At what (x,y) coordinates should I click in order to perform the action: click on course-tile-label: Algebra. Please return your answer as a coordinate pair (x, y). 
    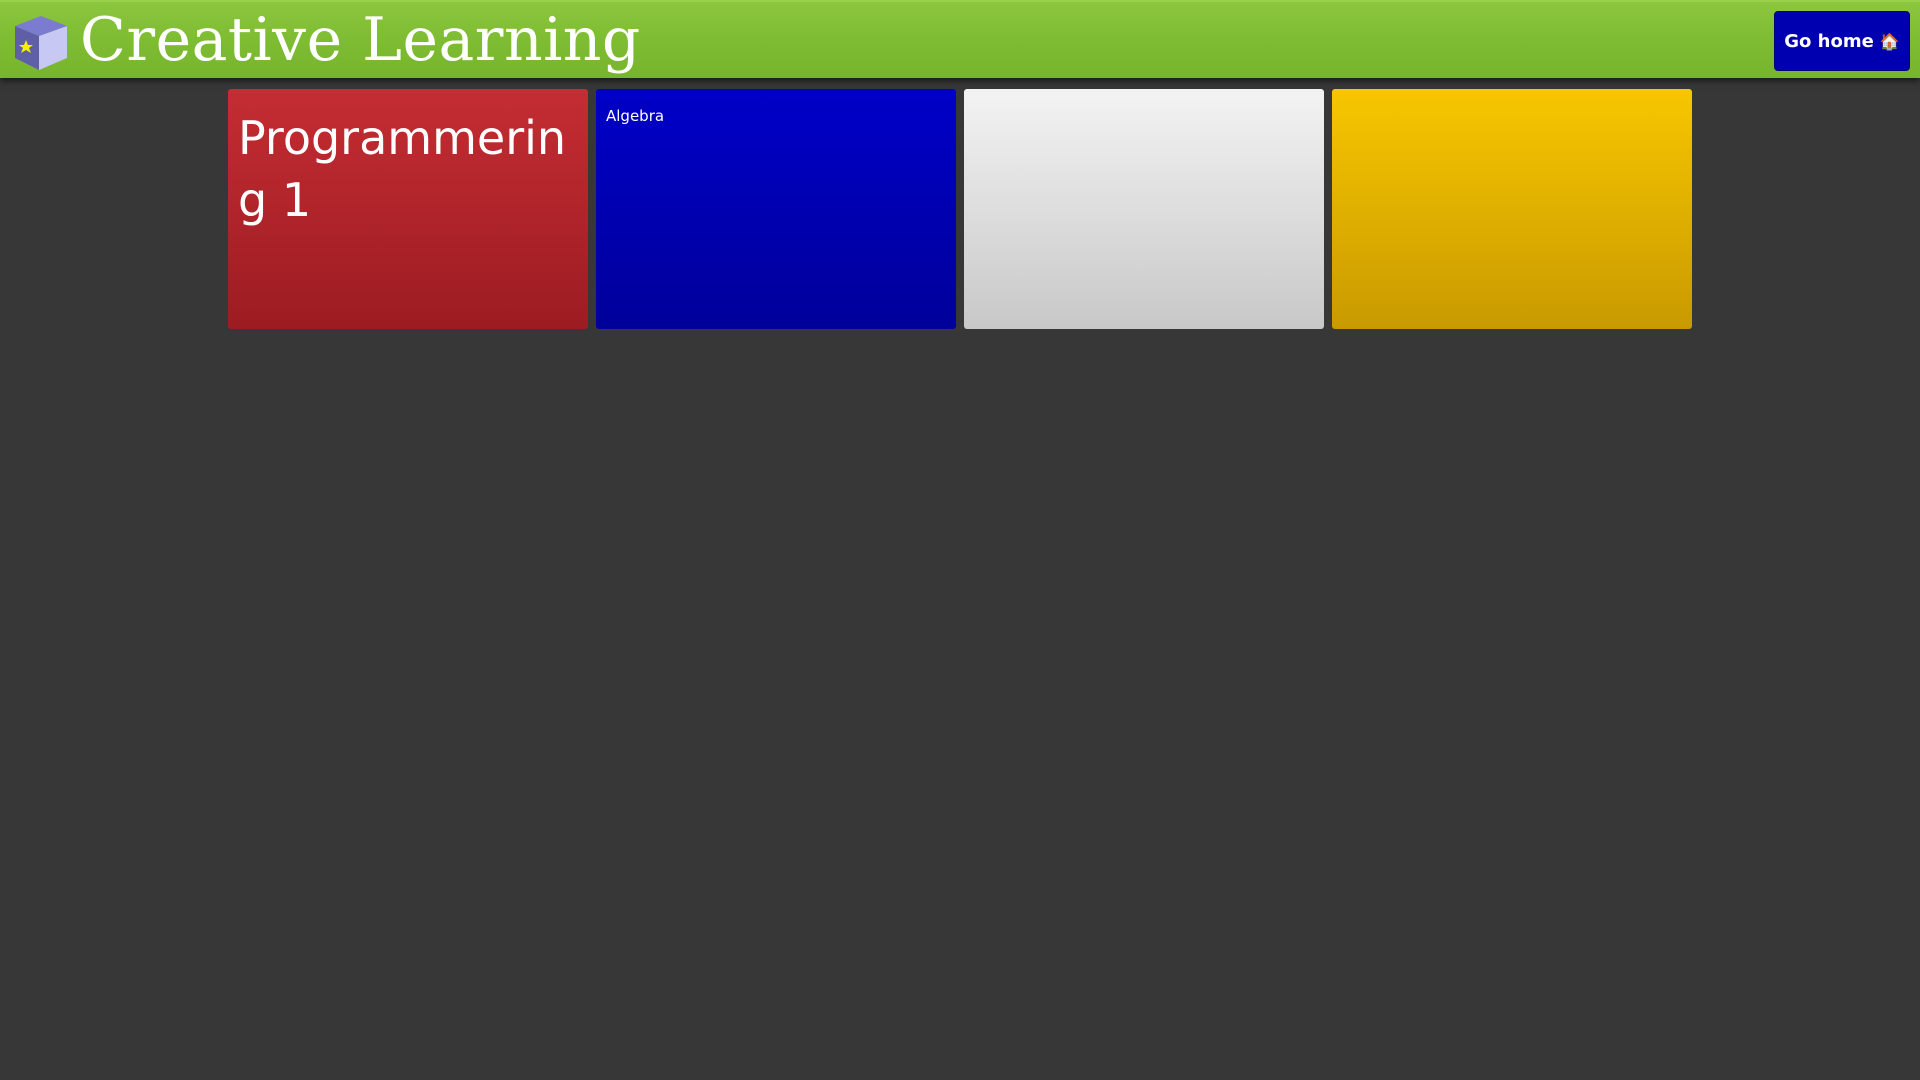
    Looking at the image, I should click on (635, 116).